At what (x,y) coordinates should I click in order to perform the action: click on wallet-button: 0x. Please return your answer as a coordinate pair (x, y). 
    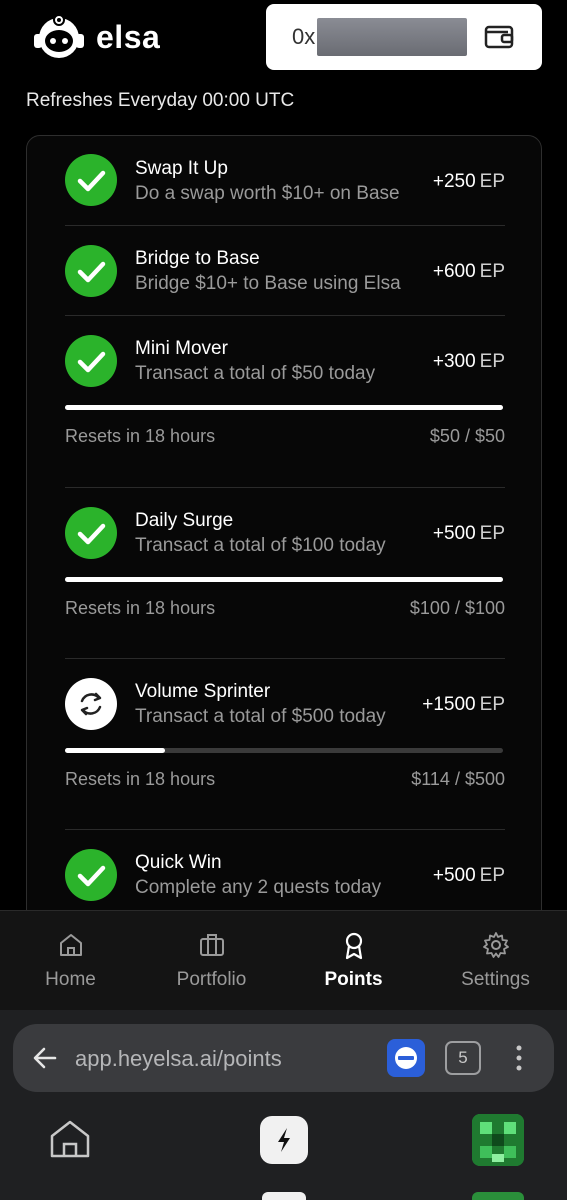
    Looking at the image, I should click on (404, 37).